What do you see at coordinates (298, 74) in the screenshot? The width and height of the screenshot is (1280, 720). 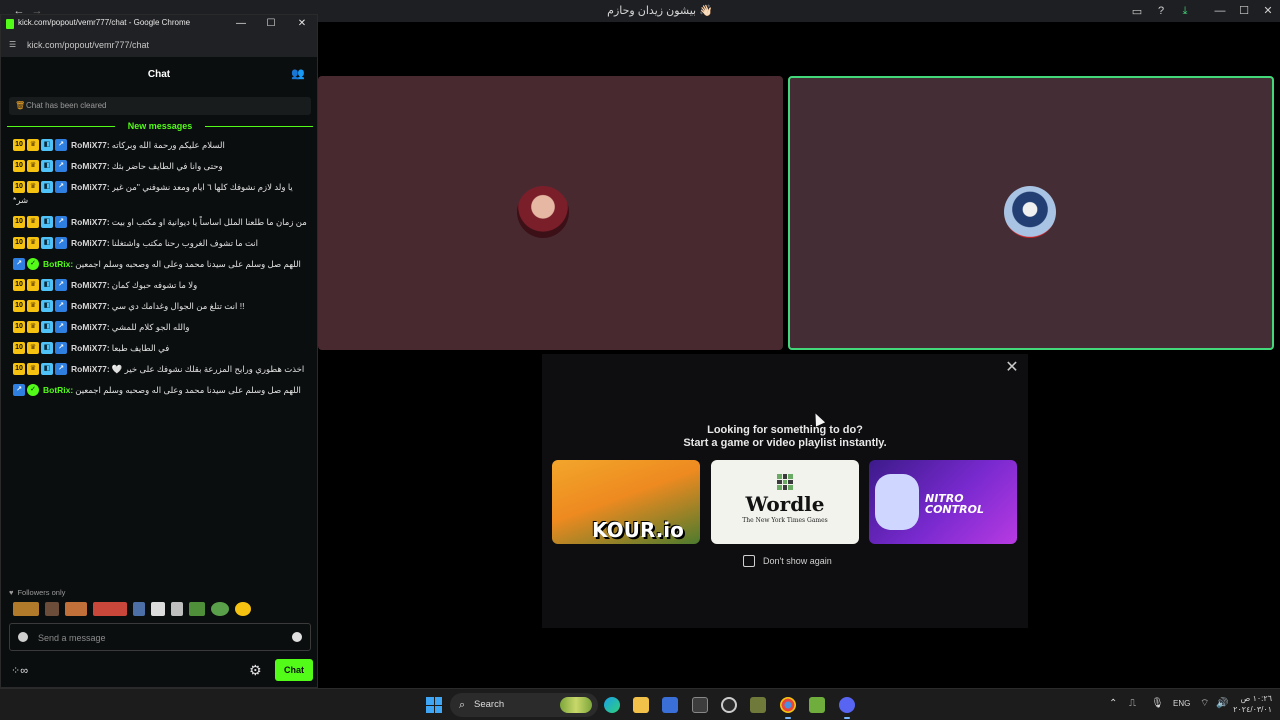 I see `users-icon: 👥` at bounding box center [298, 74].